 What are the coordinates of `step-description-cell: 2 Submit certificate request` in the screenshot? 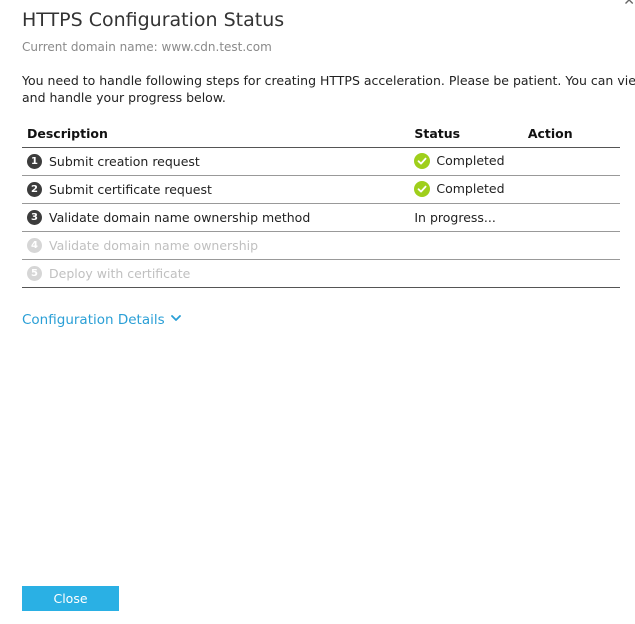 It's located at (216, 189).